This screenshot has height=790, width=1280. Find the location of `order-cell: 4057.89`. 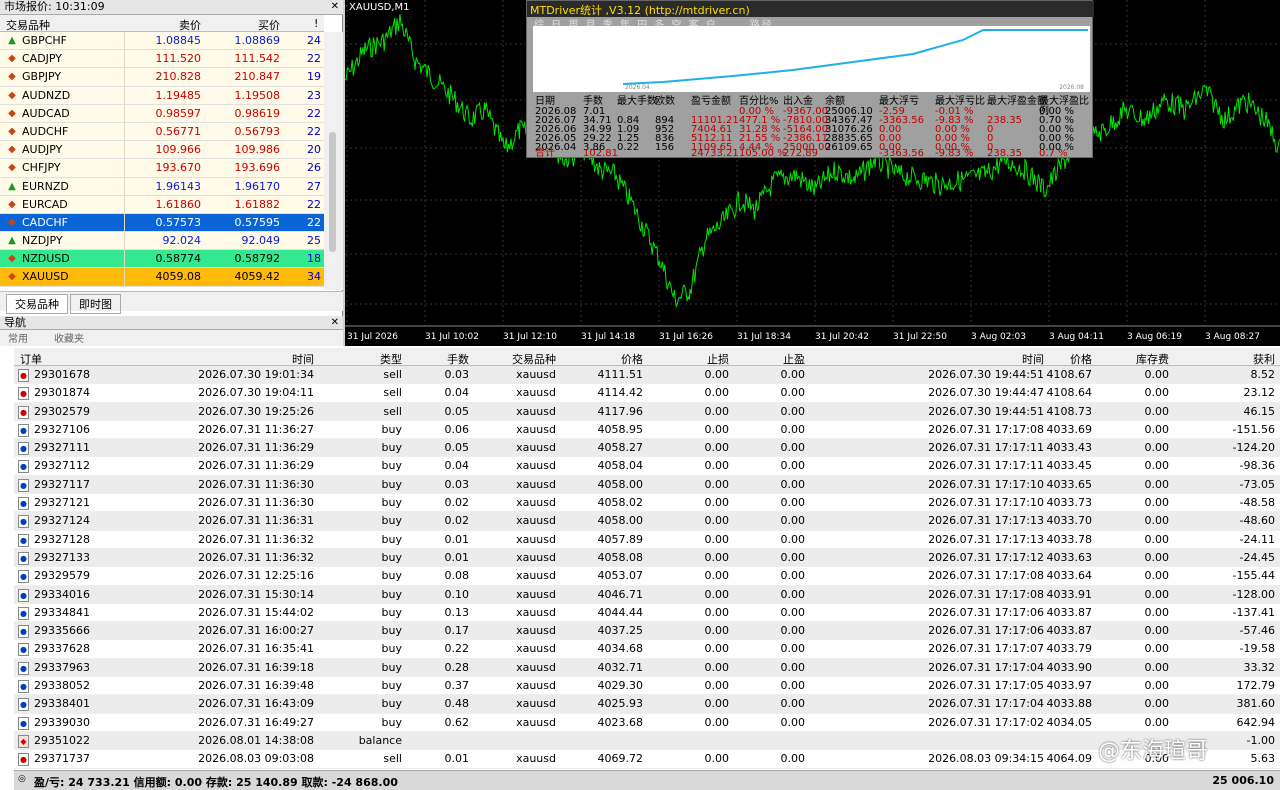

order-cell: 4057.89 is located at coordinates (620, 539).